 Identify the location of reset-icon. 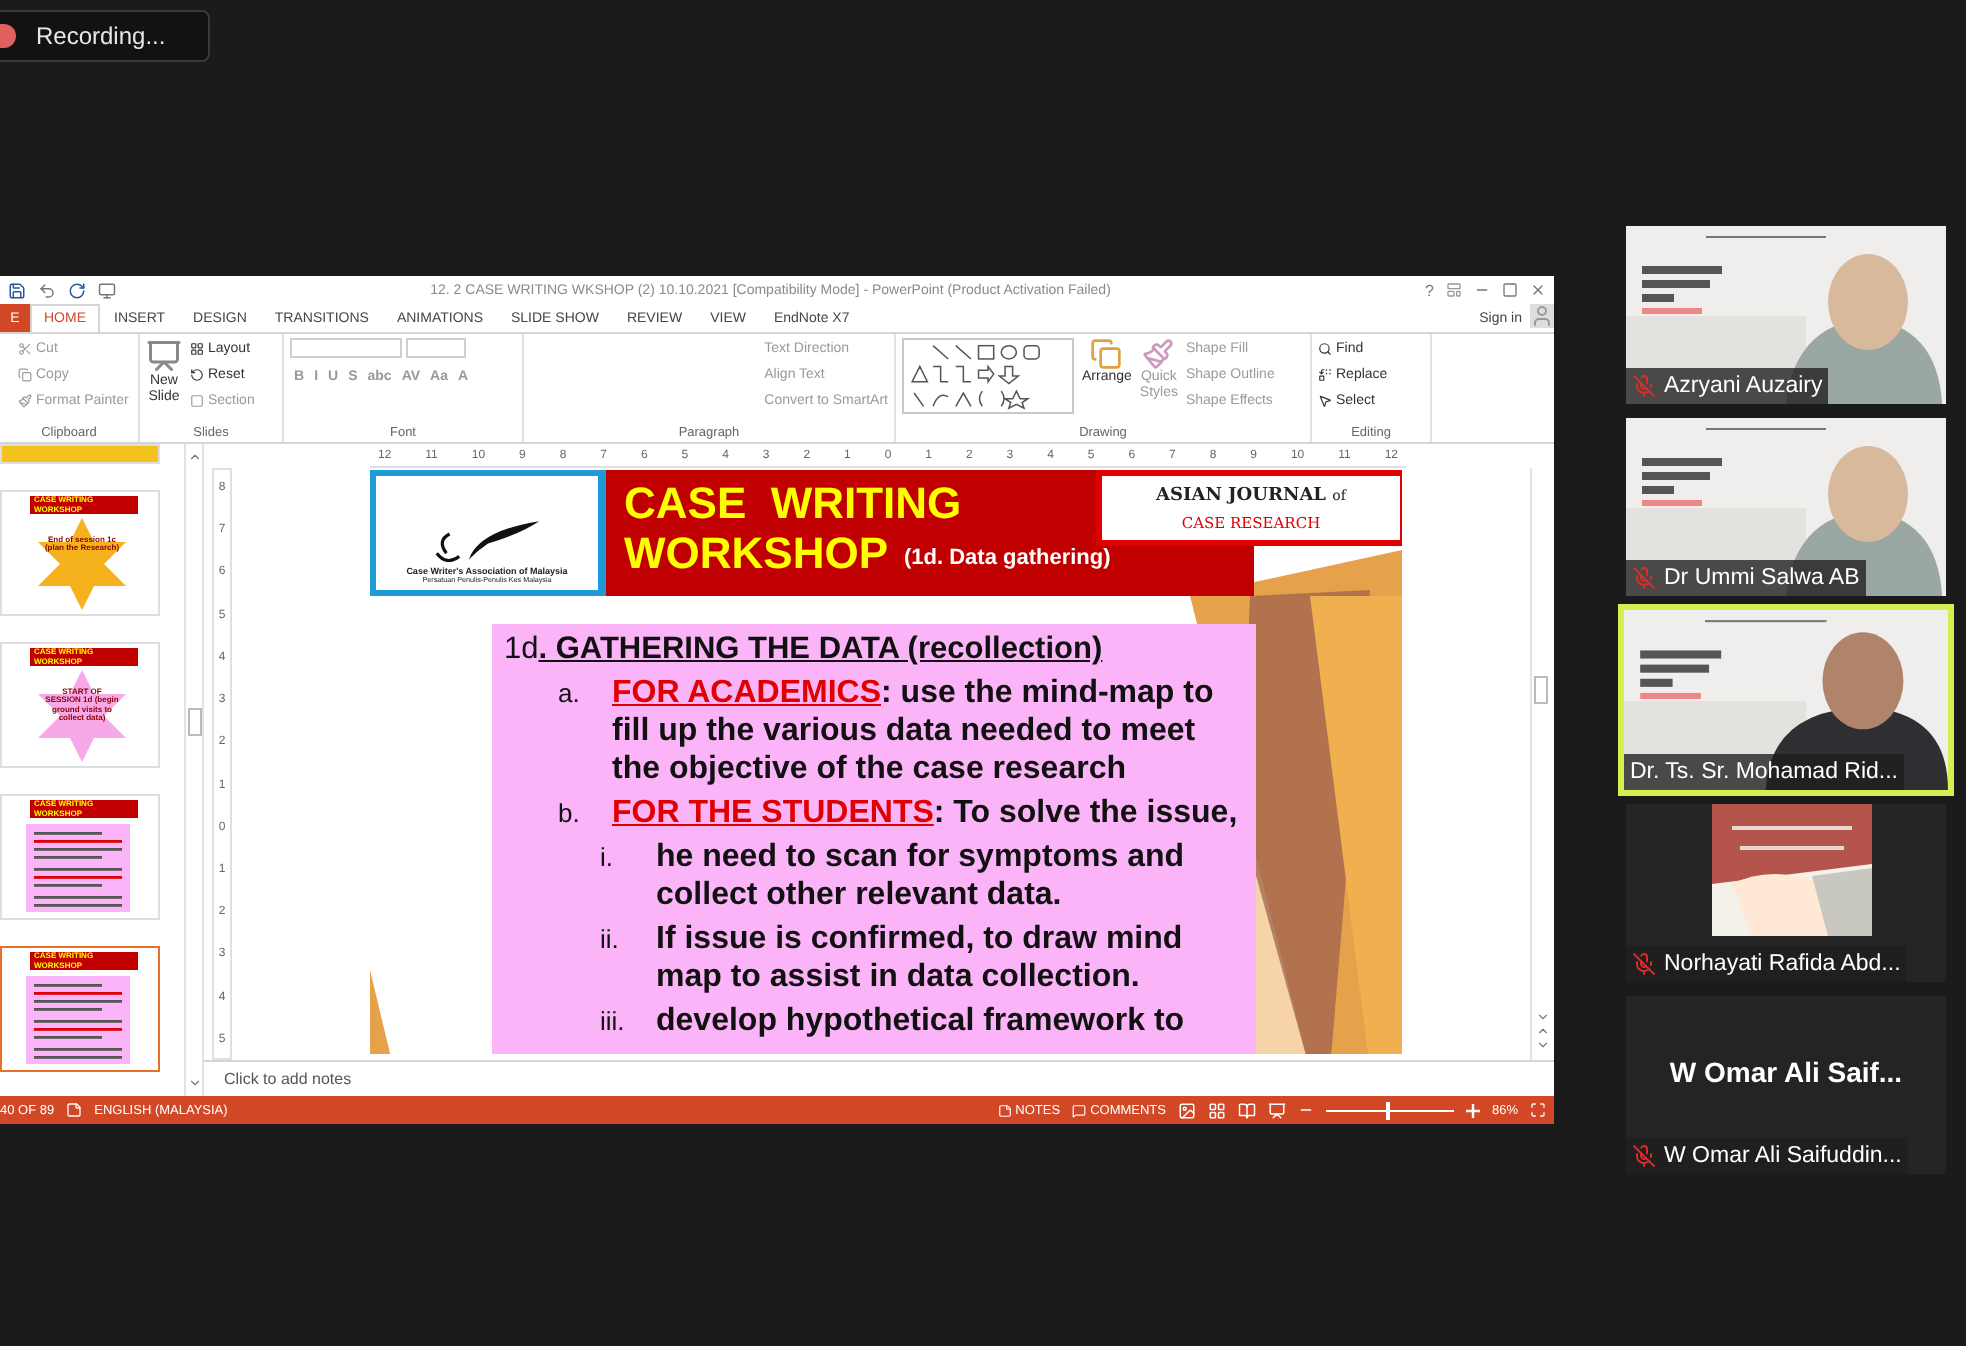
(197, 375).